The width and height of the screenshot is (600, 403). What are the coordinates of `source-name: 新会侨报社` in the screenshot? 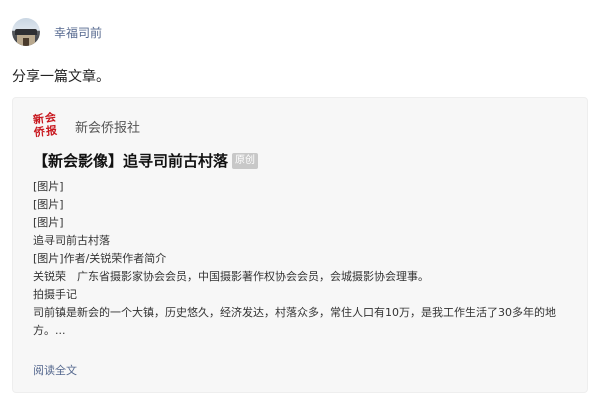 It's located at (108, 128).